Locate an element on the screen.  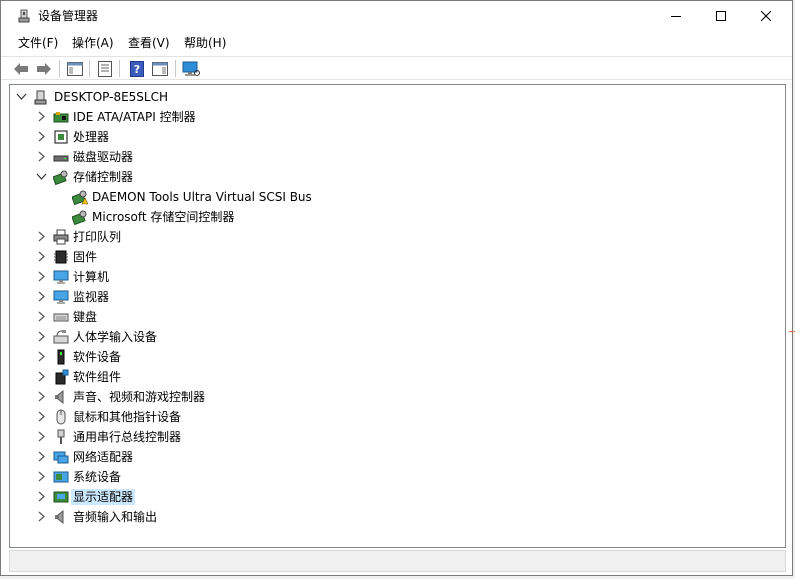
back-button is located at coordinates (21, 69).